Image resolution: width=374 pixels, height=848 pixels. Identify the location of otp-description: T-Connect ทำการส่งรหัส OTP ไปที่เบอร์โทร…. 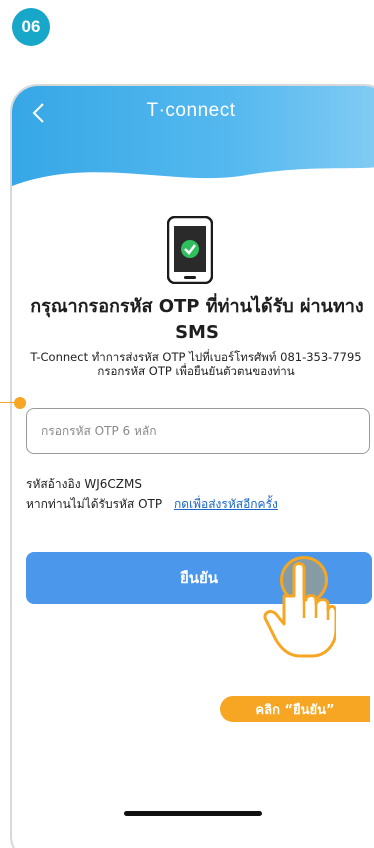
(196, 364).